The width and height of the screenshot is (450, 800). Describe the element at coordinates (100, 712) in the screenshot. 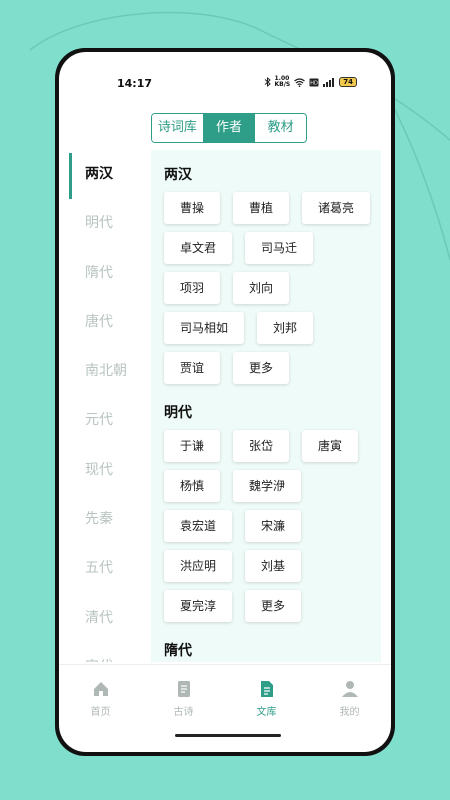

I see `tab-label: 首页` at that location.